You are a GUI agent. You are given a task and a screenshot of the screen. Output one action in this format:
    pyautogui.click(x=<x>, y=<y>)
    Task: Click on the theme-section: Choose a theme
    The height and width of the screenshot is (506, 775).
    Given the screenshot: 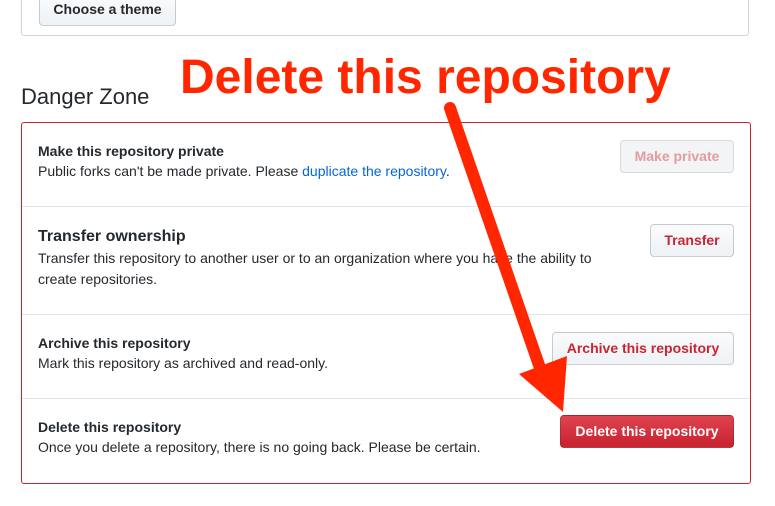 What is the action you would take?
    pyautogui.click(x=385, y=18)
    